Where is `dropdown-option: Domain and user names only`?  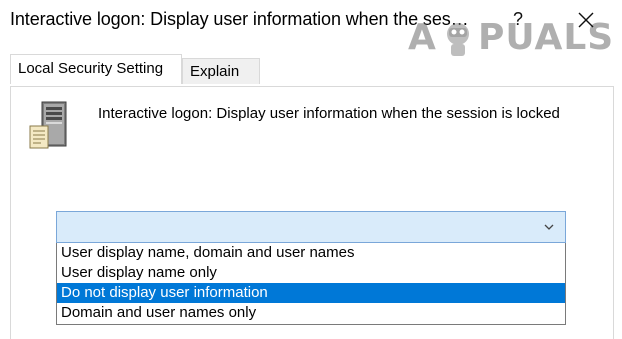 dropdown-option: Domain and user names only is located at coordinates (311, 313).